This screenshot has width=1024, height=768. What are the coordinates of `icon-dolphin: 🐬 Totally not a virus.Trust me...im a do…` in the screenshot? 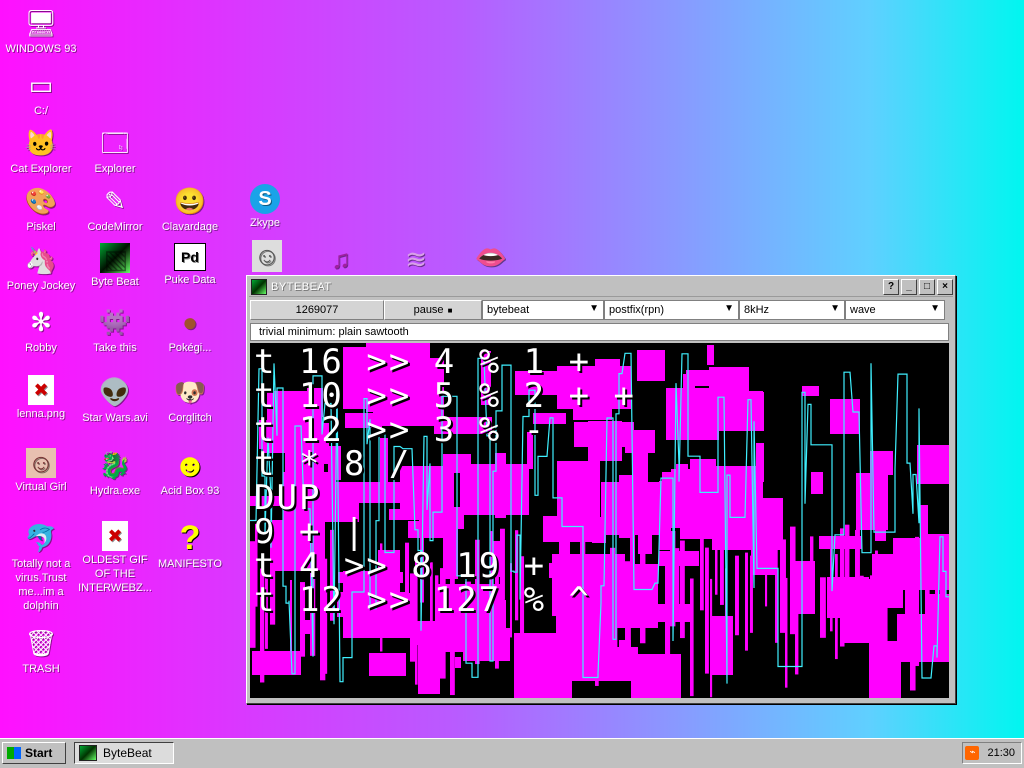 It's located at (41, 567).